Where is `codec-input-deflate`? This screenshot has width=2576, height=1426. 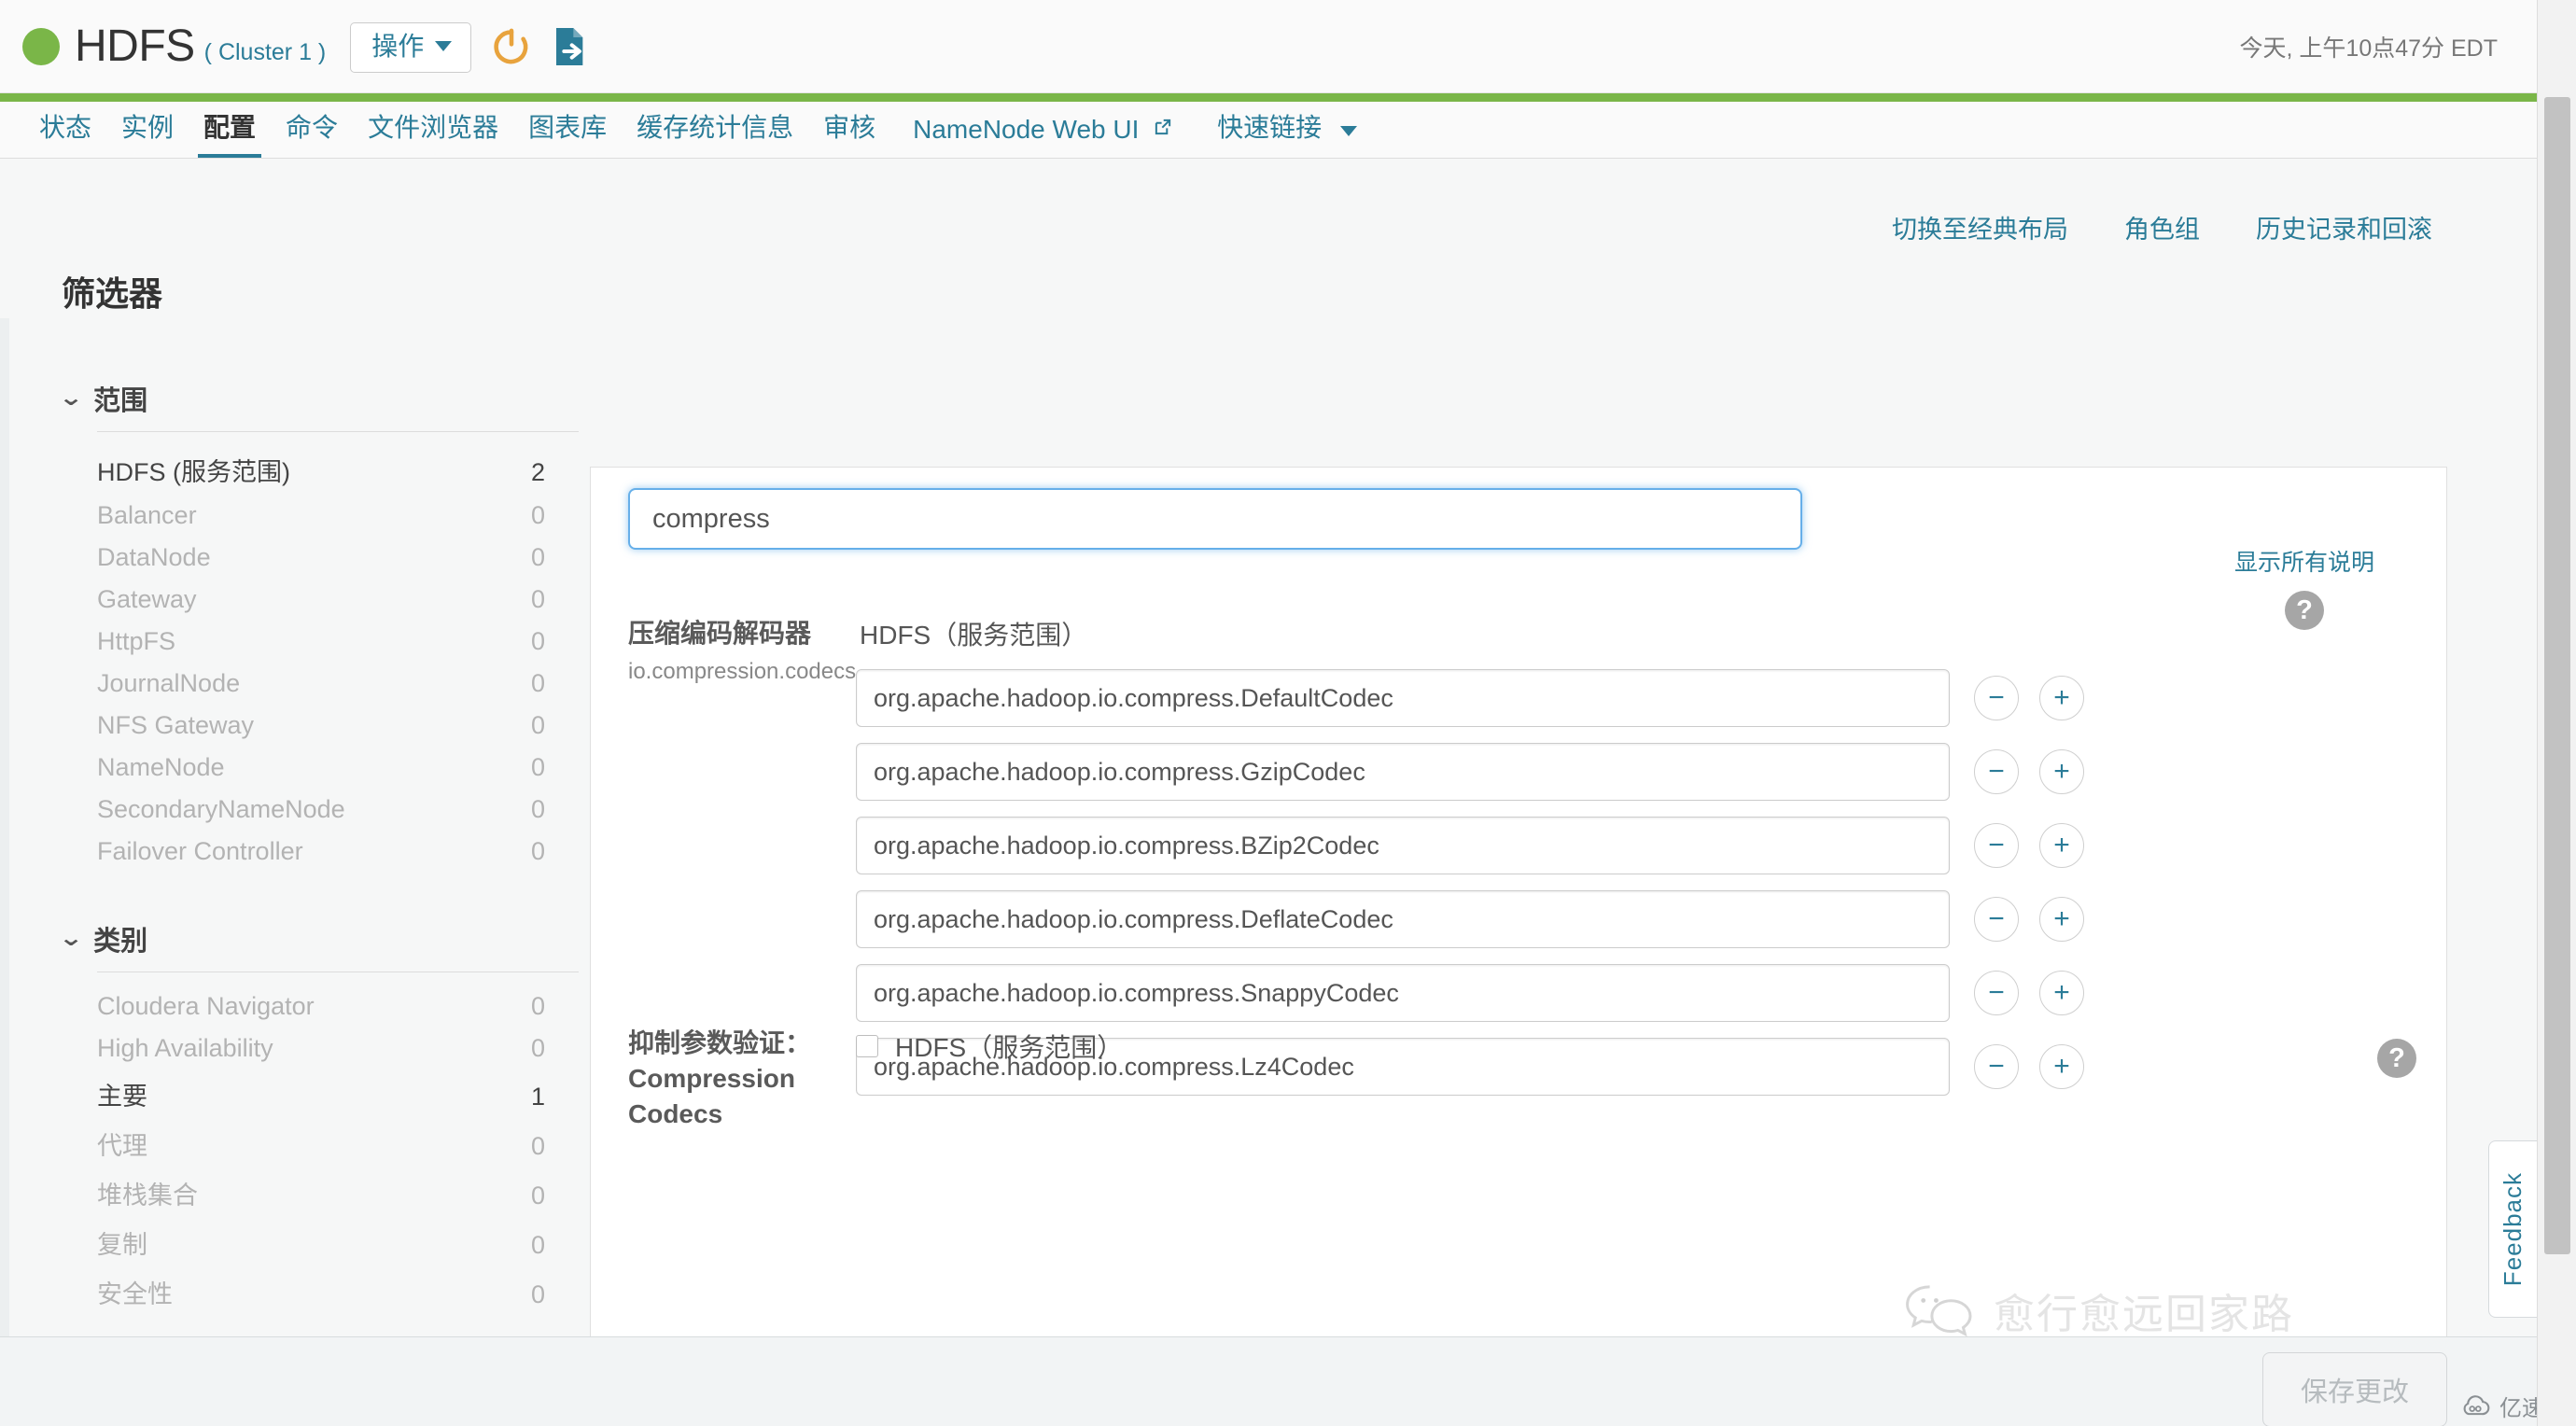
codec-input-deflate is located at coordinates (1403, 919).